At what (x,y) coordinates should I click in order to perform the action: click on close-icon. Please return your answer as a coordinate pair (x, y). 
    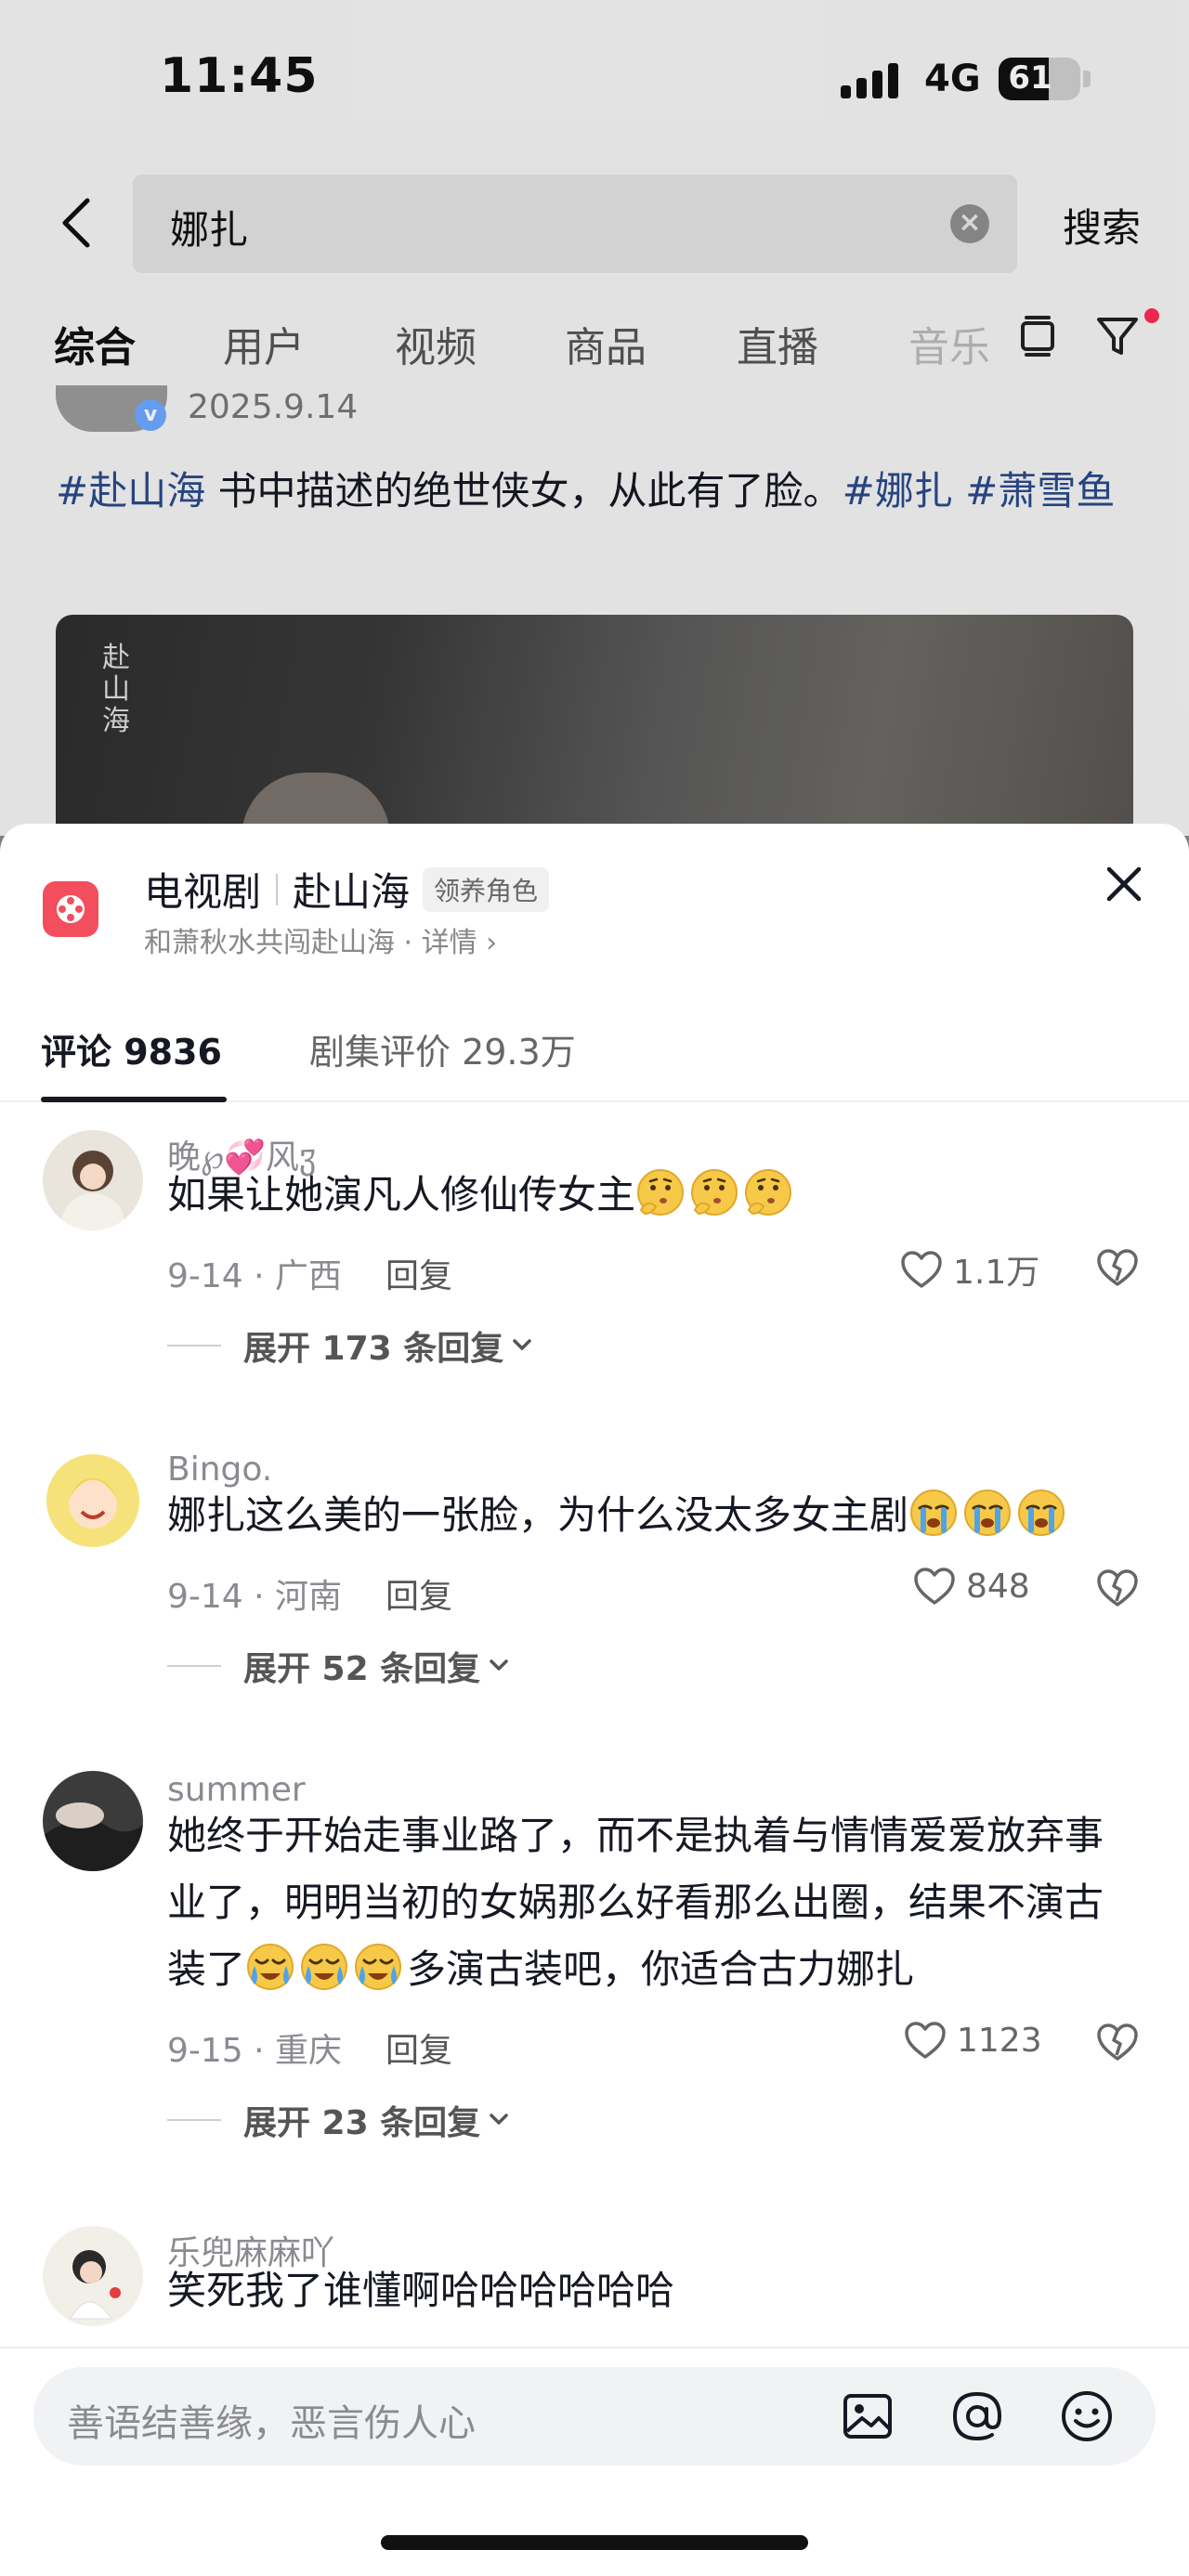
    Looking at the image, I should click on (1124, 884).